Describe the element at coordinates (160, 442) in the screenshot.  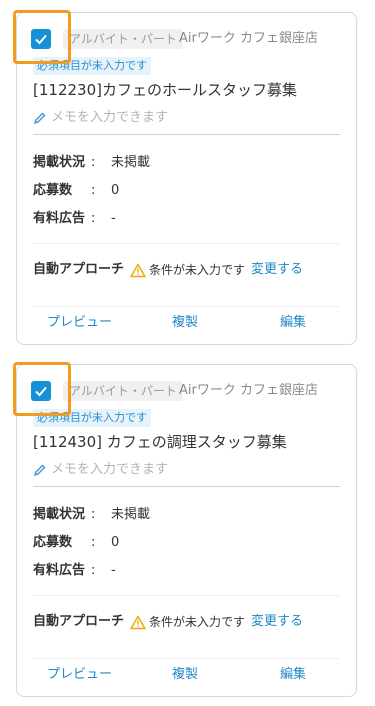
I see `job-title: [112430] カフェの調理スタッフ募集` at that location.